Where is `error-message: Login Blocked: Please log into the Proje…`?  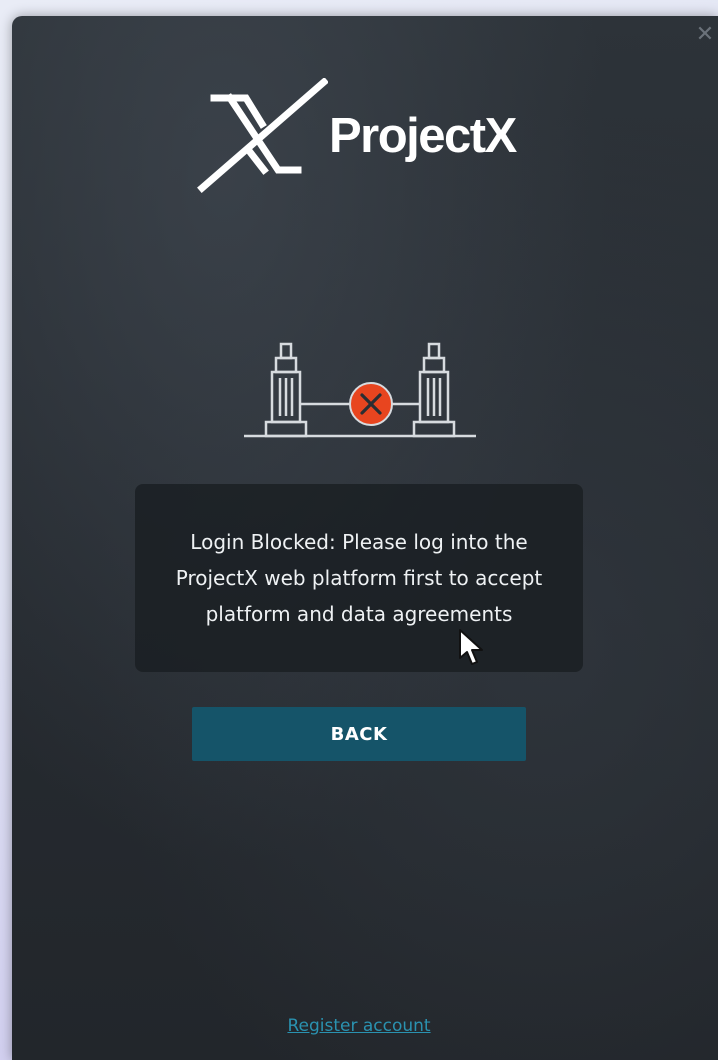 error-message: Login Blocked: Please log into the Proje… is located at coordinates (359, 578).